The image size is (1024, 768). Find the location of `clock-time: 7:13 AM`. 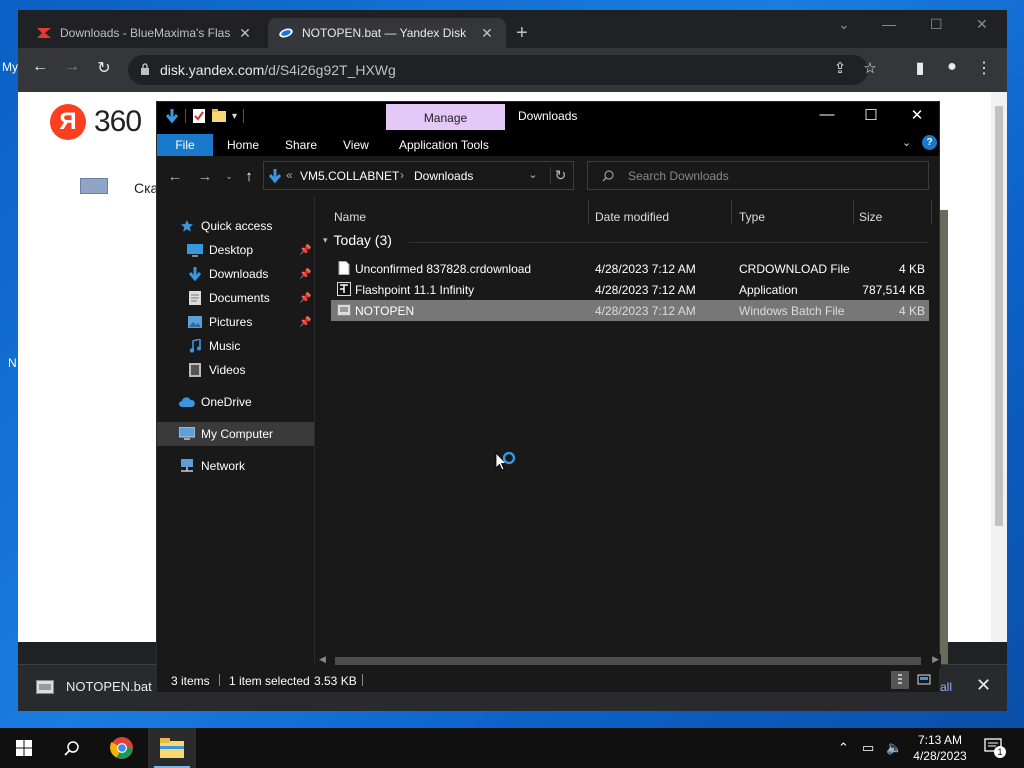

clock-time: 7:13 AM is located at coordinates (940, 740).